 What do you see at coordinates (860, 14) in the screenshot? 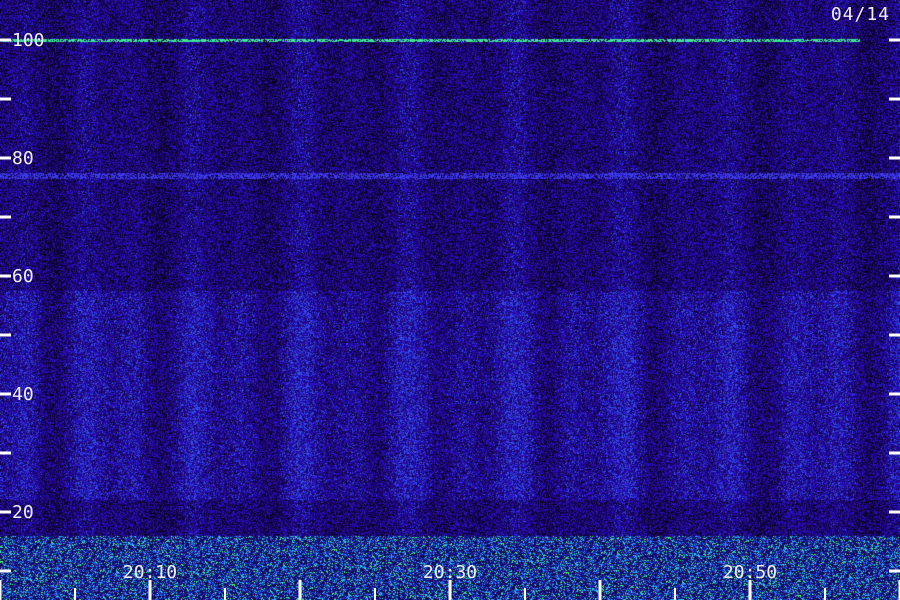
I see `date-label: 04/14` at bounding box center [860, 14].